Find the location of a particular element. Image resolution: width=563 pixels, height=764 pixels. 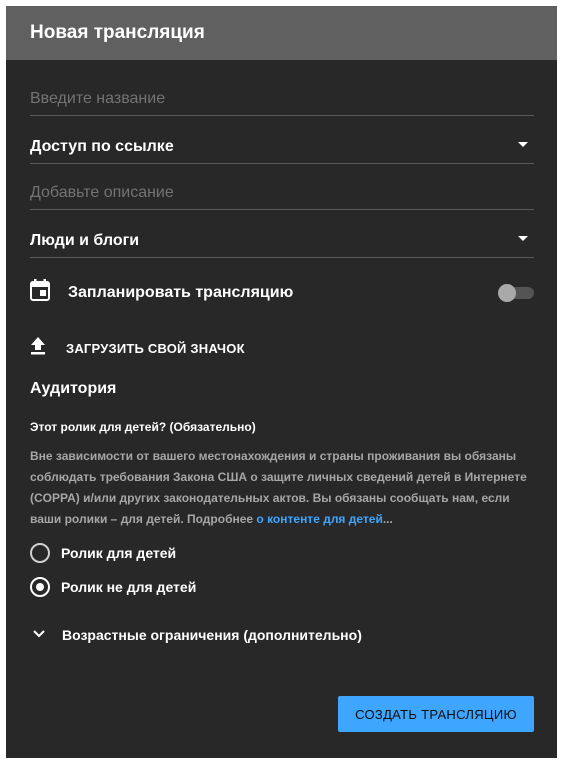

radio-label: Ролик не для детей is located at coordinates (129, 587).